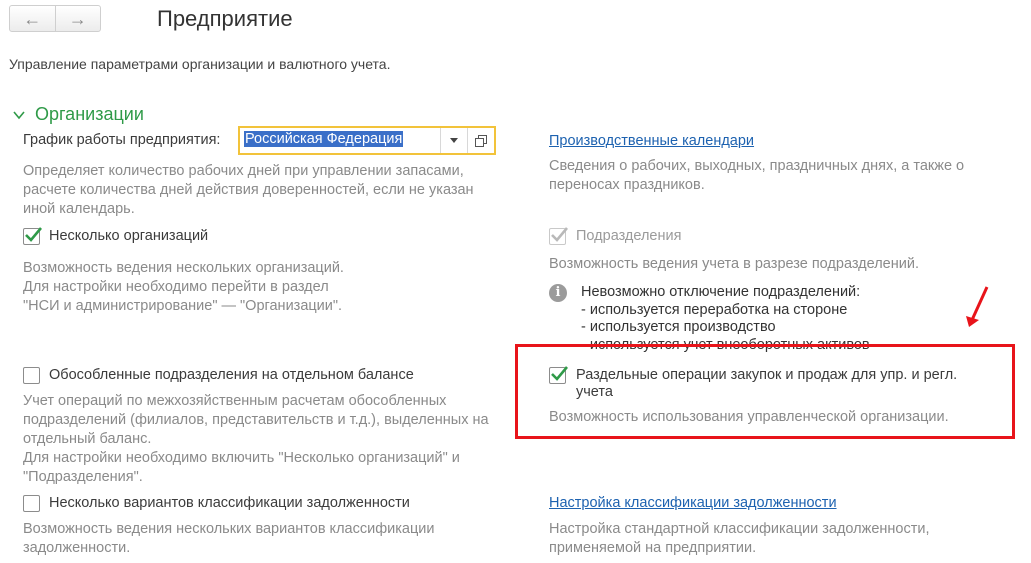 The width and height of the screenshot is (1031, 563). What do you see at coordinates (651, 141) in the screenshot?
I see `production-calendars-link: Производственные календари` at bounding box center [651, 141].